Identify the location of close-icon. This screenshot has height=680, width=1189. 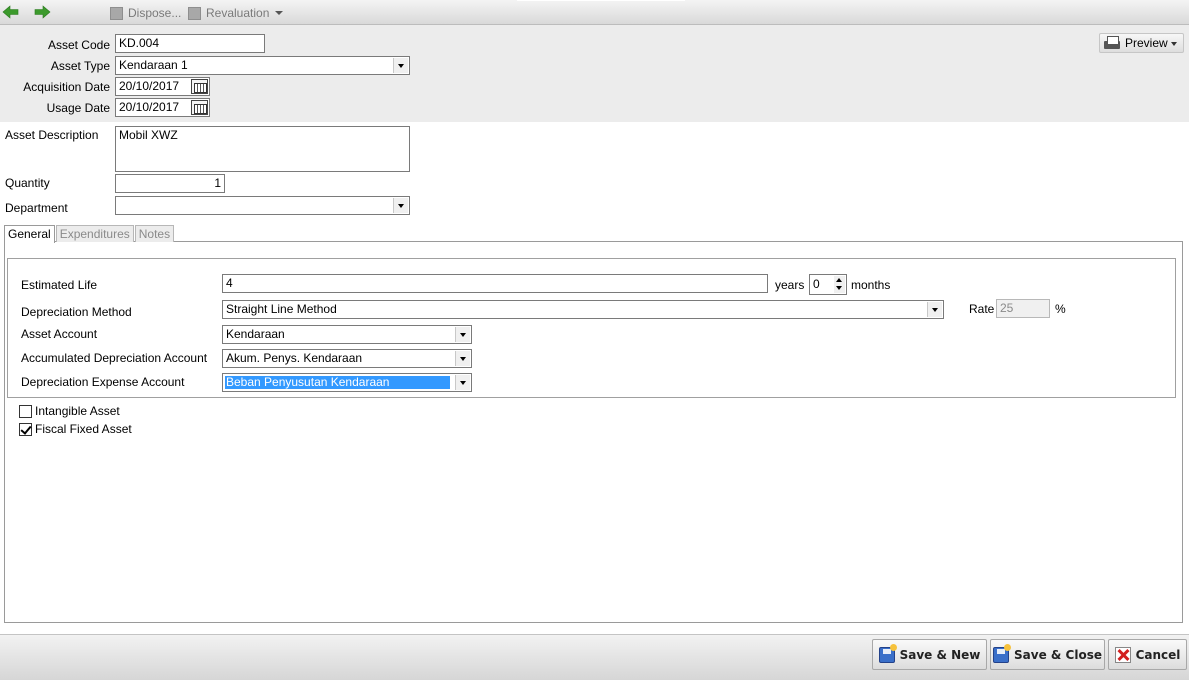
(1122, 654).